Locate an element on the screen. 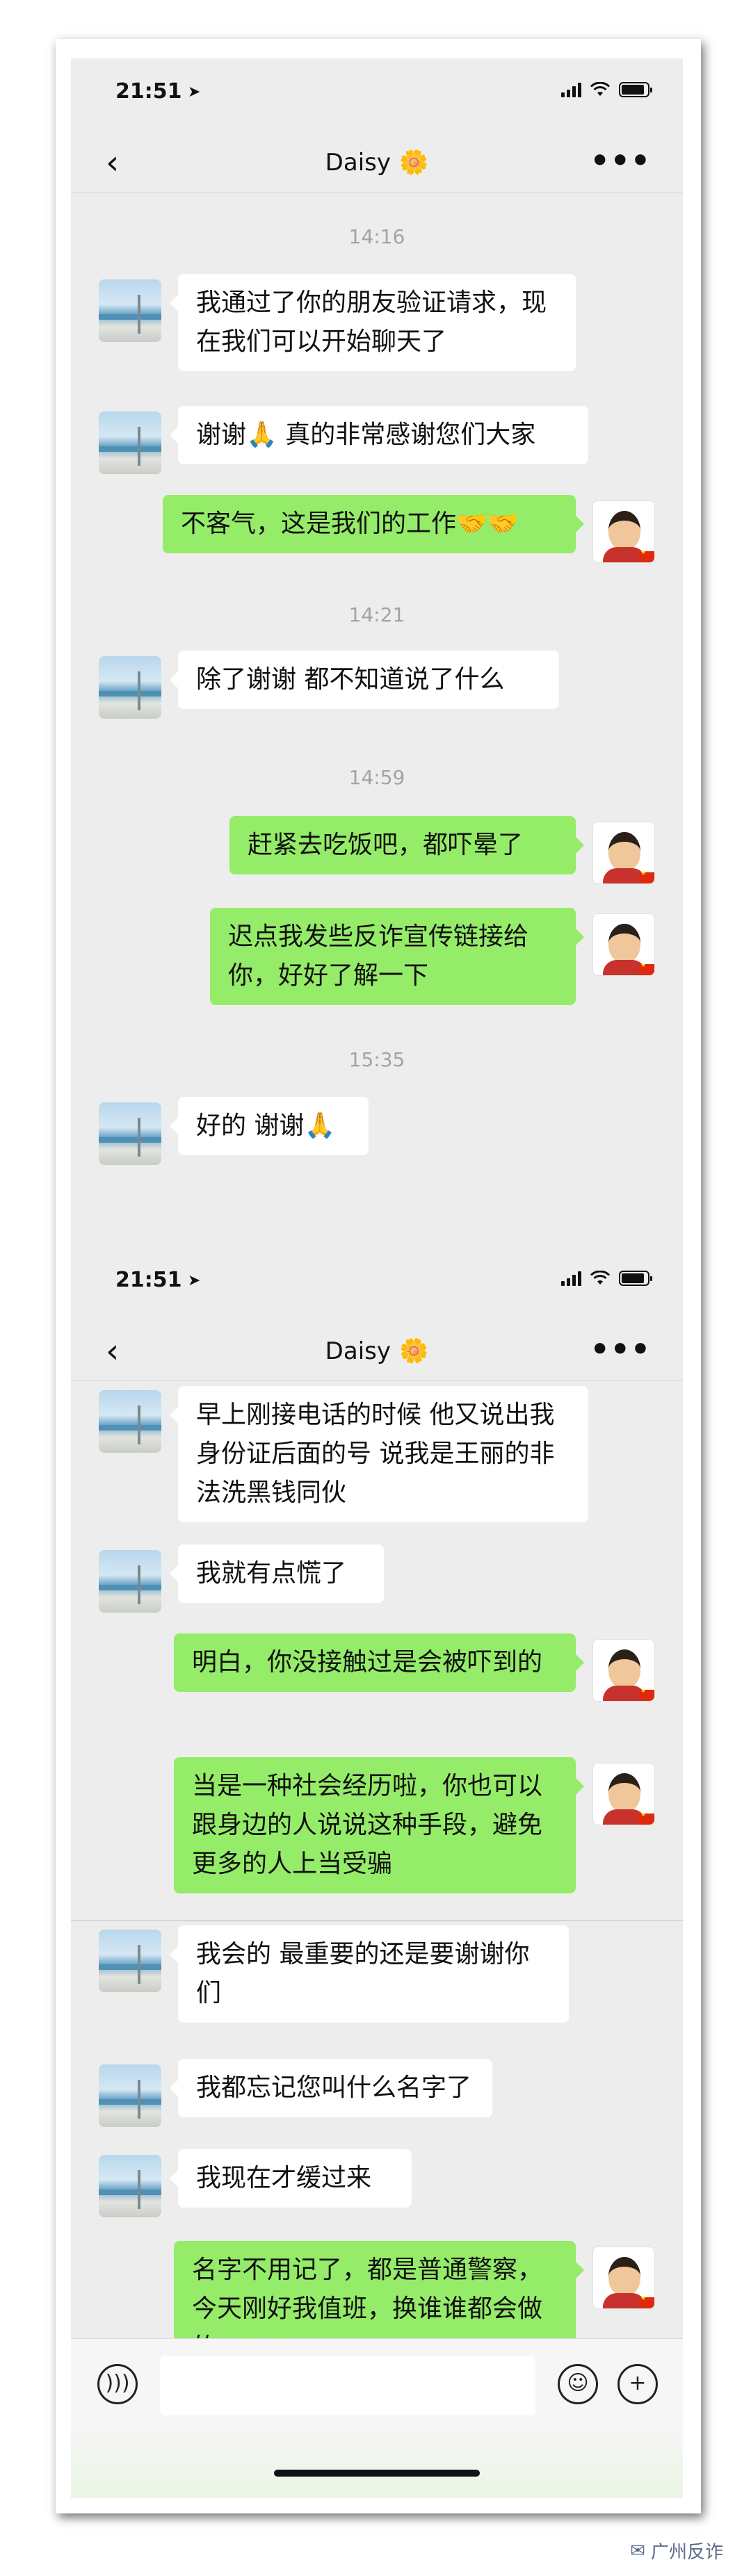 The width and height of the screenshot is (751, 2576). wechat-logo-icon: ✉ is located at coordinates (637, 2550).